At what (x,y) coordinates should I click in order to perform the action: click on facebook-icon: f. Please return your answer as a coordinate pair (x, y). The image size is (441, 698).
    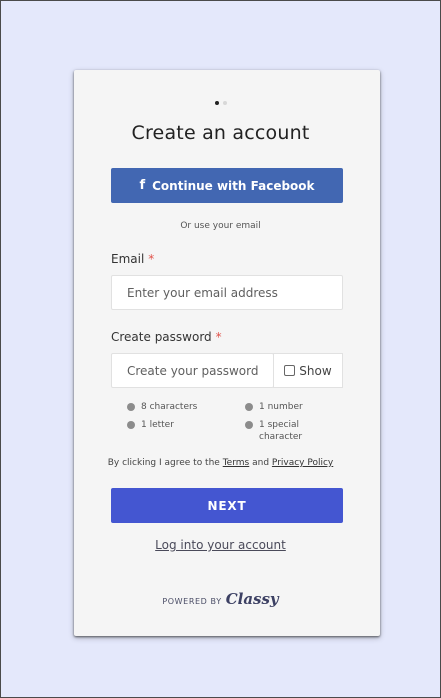
    Looking at the image, I should click on (142, 185).